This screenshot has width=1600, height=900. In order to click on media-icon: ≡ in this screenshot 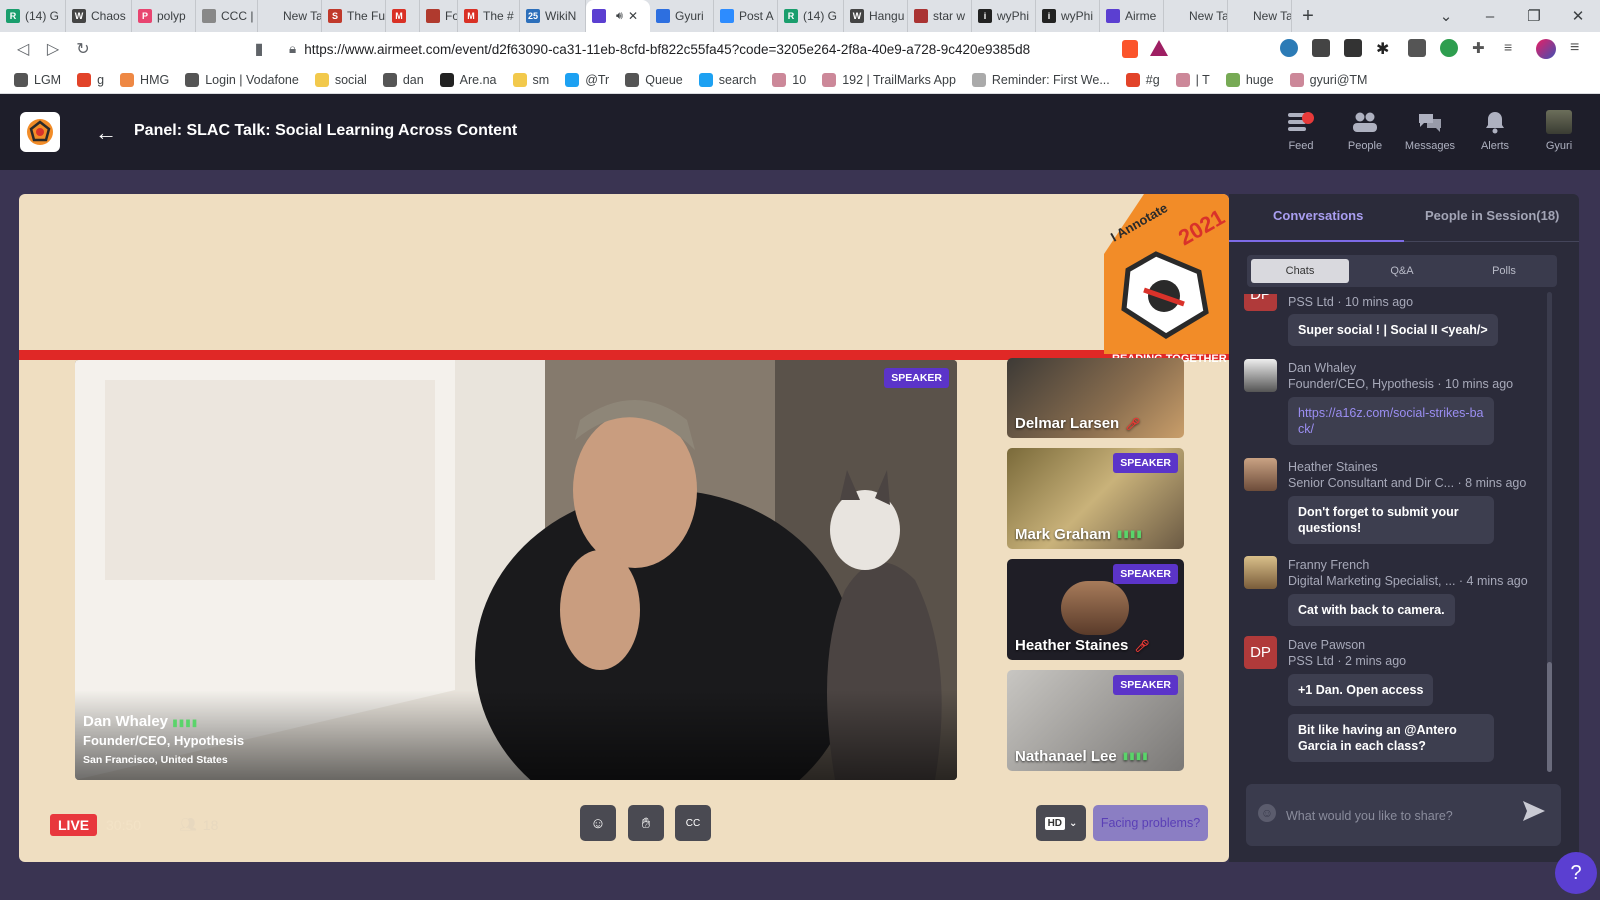, I will do `click(1513, 48)`.